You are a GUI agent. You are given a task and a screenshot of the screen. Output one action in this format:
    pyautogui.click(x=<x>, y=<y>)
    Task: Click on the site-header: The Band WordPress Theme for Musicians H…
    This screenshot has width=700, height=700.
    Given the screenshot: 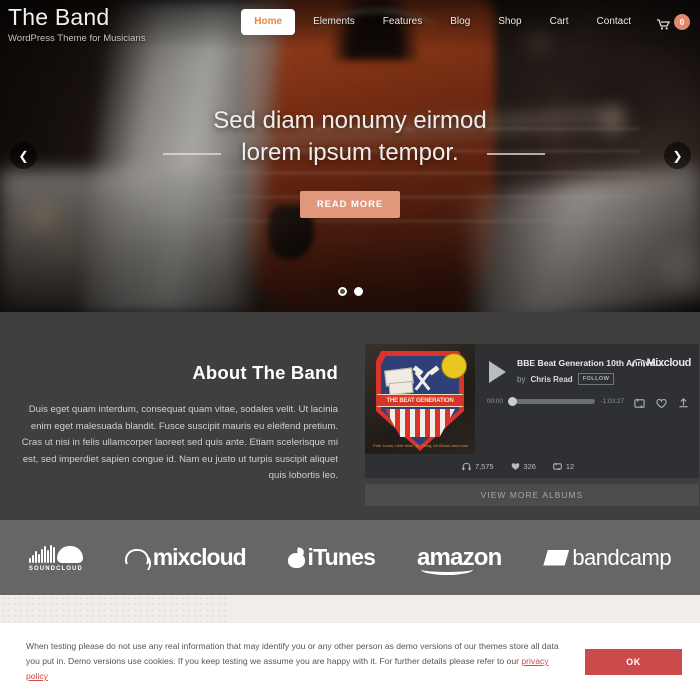 What is the action you would take?
    pyautogui.click(x=350, y=24)
    